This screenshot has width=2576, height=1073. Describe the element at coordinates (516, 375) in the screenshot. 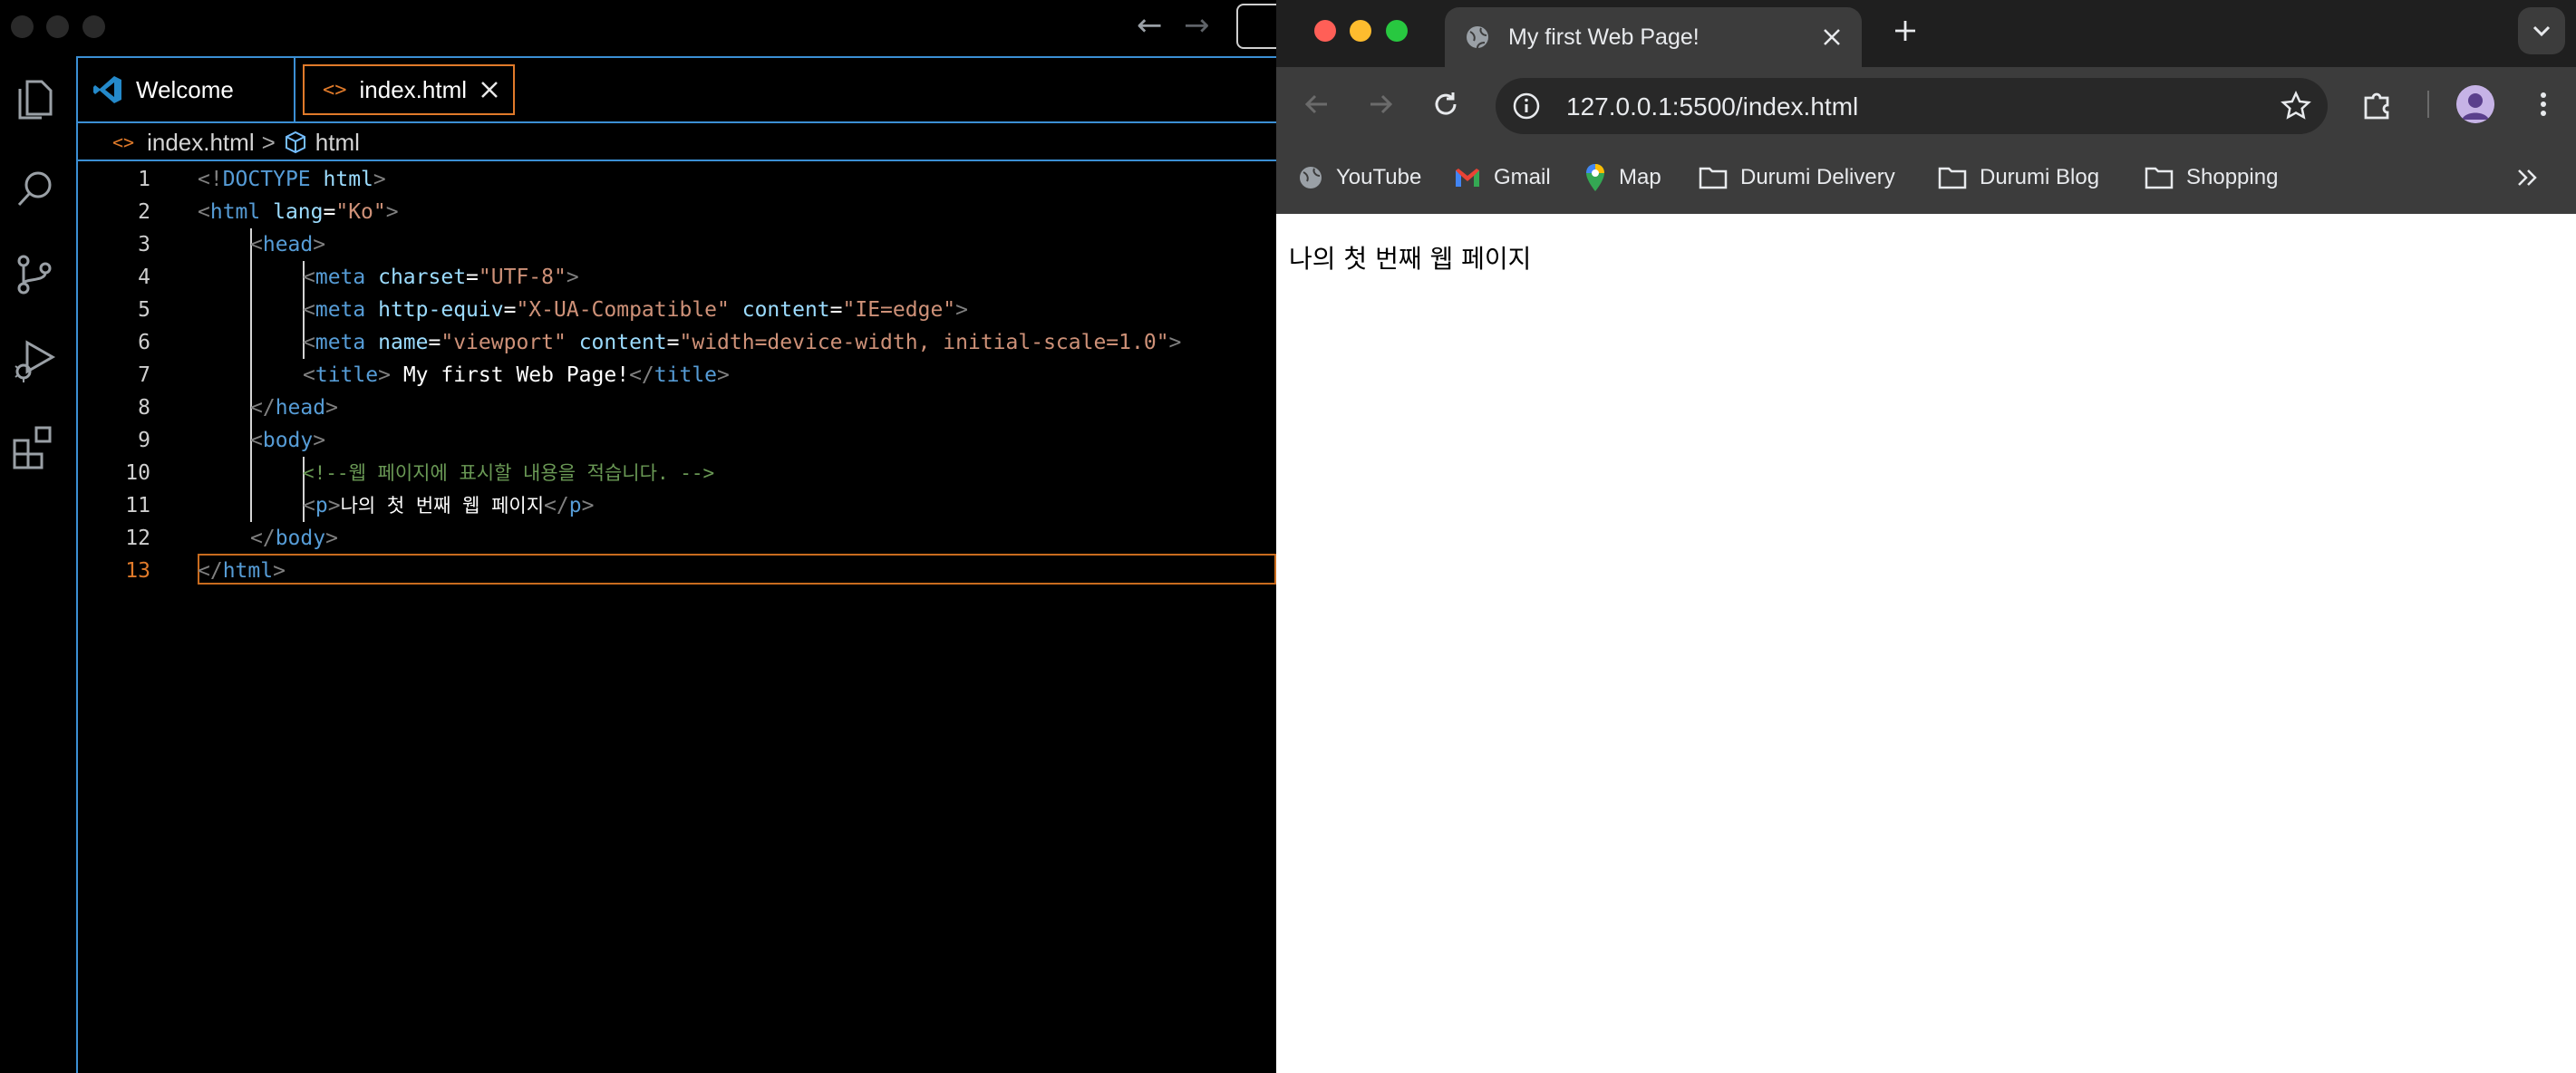

I see `code-line-7: <title> My first Web Page!</title>` at that location.